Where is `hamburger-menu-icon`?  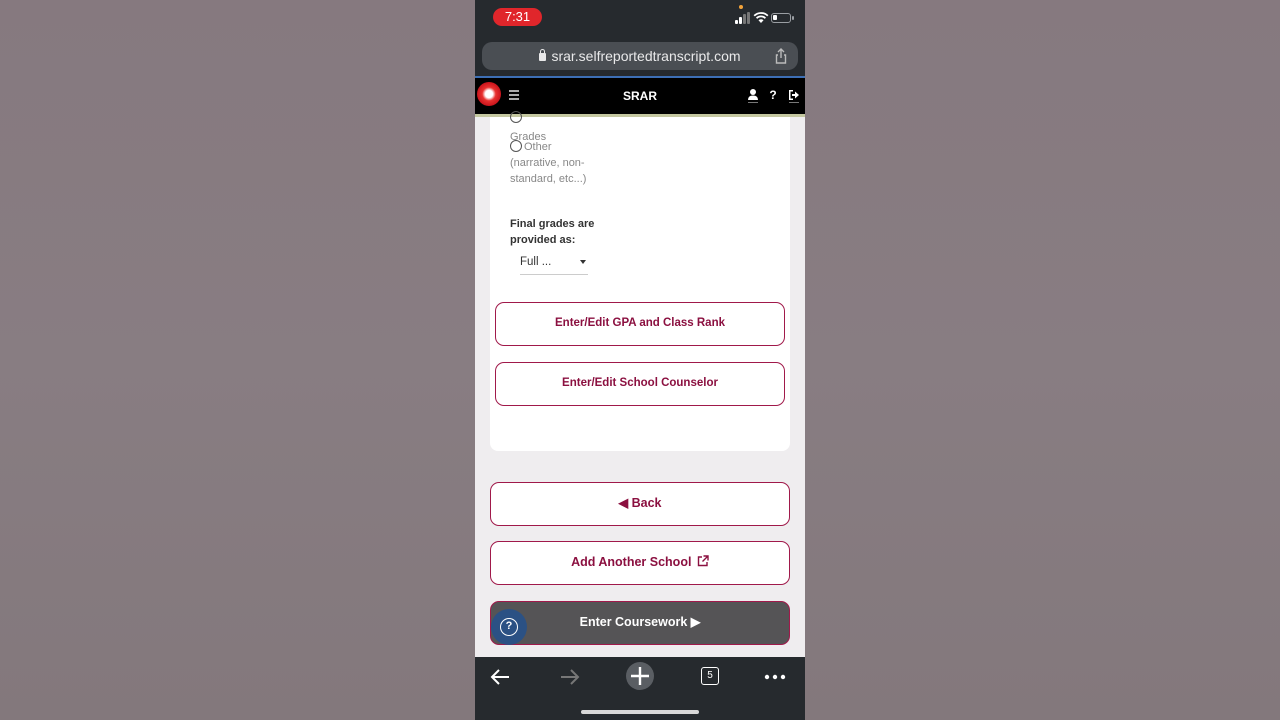 hamburger-menu-icon is located at coordinates (514, 95).